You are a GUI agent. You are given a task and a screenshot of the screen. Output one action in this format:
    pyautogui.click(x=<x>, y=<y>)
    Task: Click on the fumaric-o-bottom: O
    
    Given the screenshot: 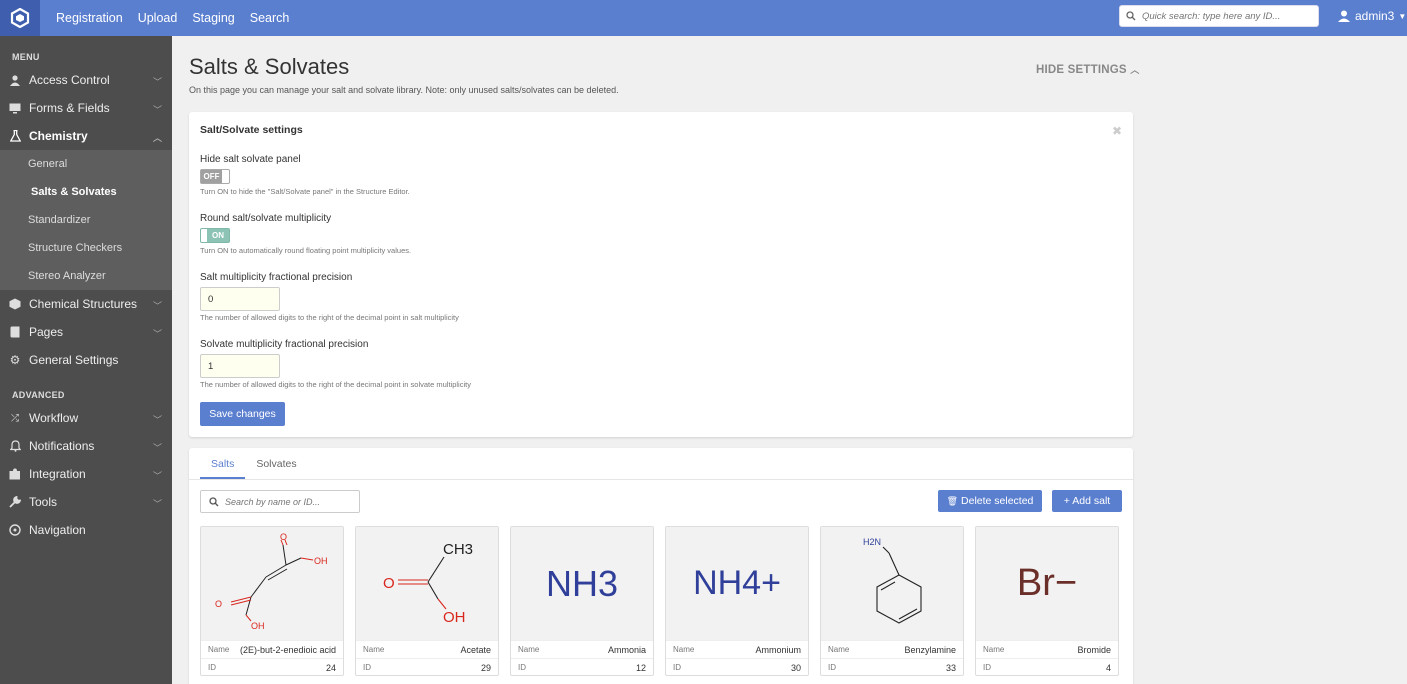 What is the action you would take?
    pyautogui.click(x=218, y=604)
    